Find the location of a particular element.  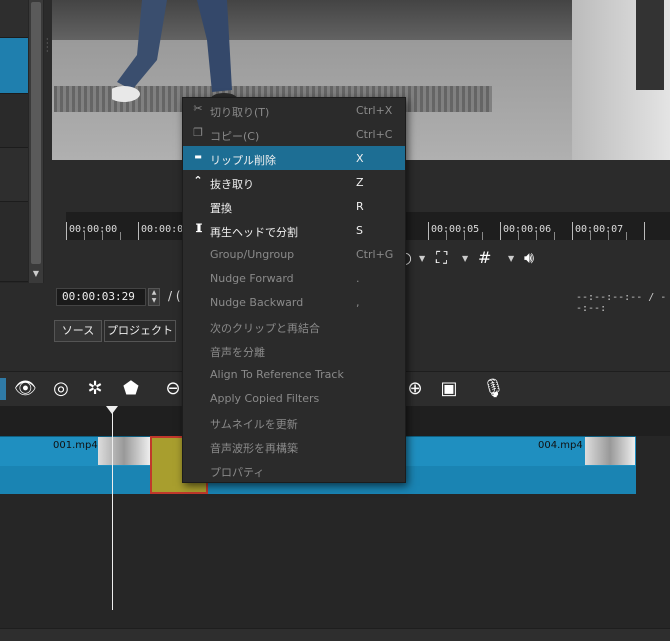

playhead is located at coordinates (112, 510).